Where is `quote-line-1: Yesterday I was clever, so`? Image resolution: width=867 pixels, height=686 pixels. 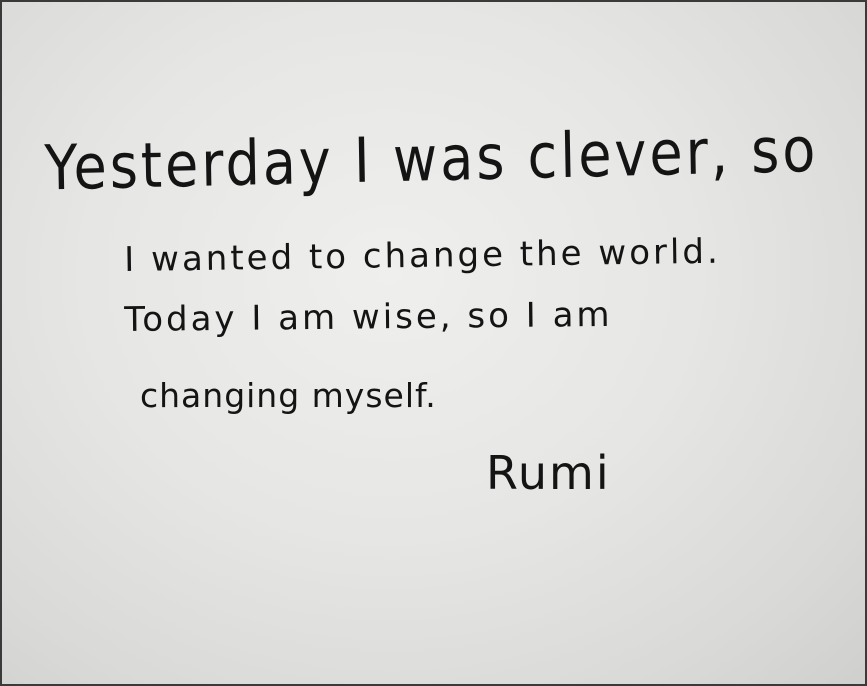 quote-line-1: Yesterday I was clever, so is located at coordinates (431, 159).